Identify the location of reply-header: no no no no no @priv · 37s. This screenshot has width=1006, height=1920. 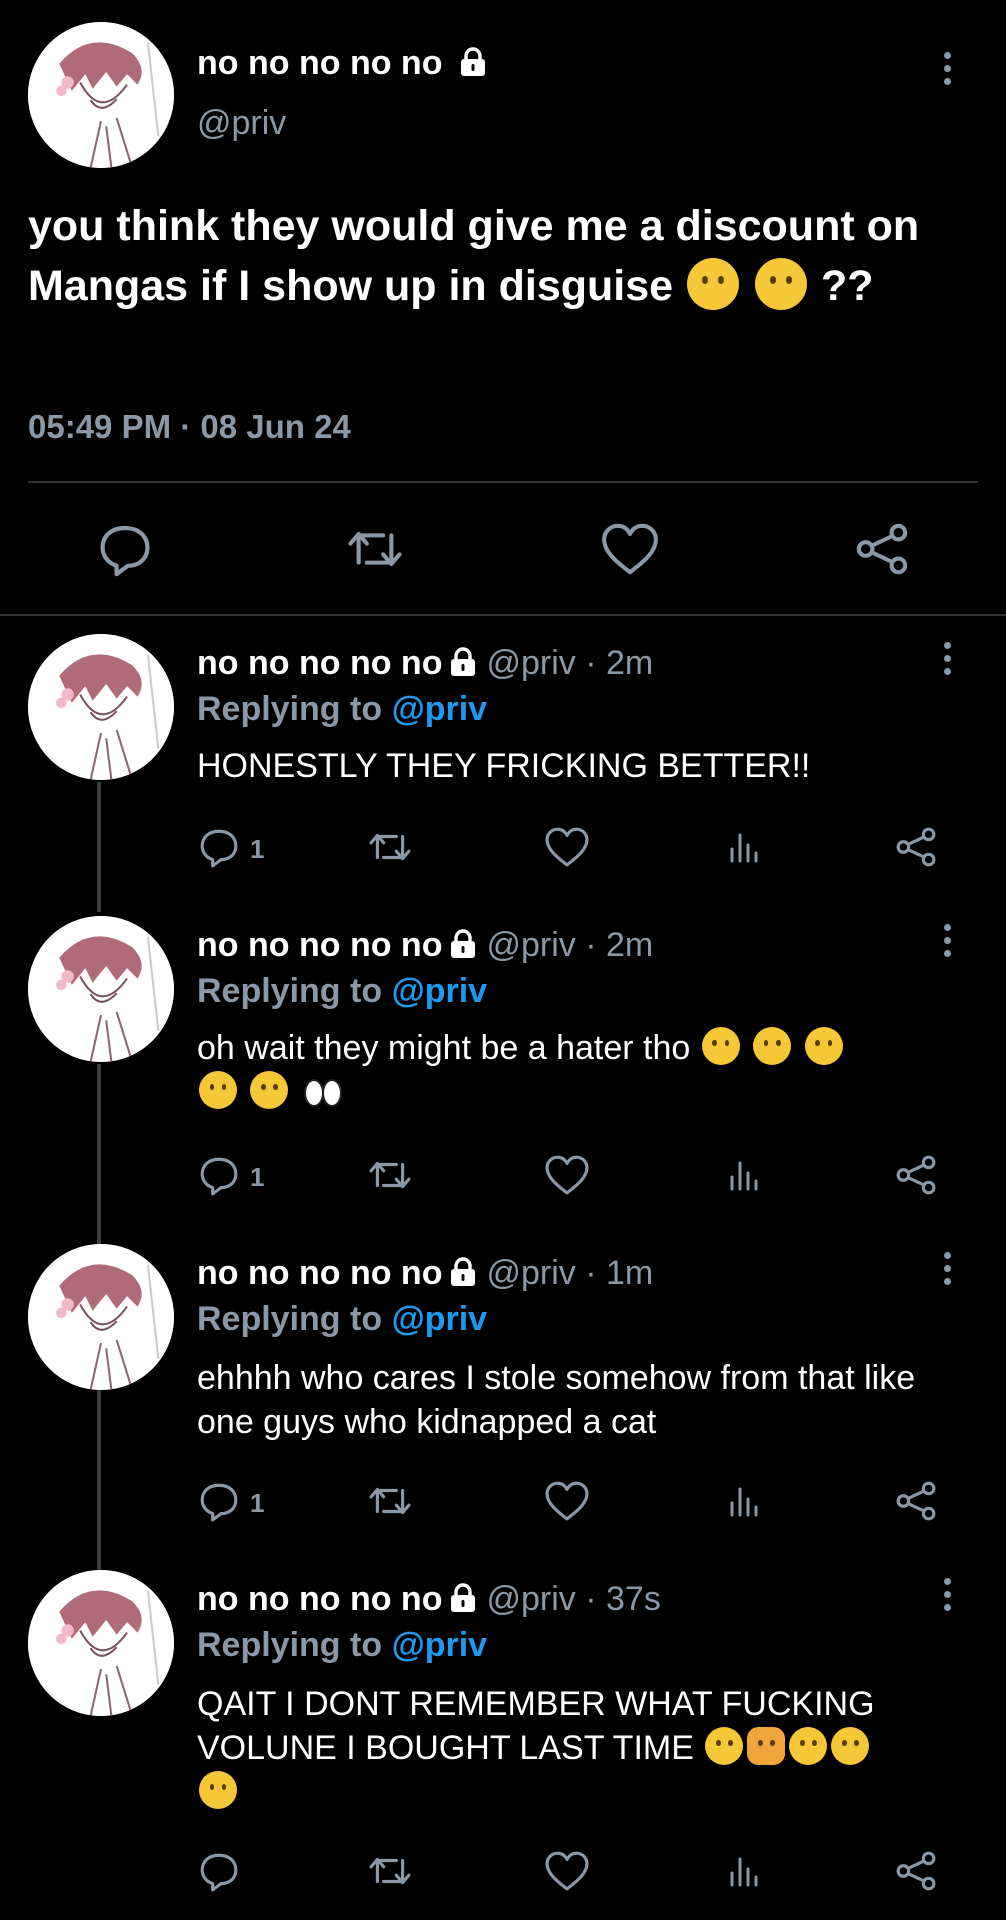
(429, 1599).